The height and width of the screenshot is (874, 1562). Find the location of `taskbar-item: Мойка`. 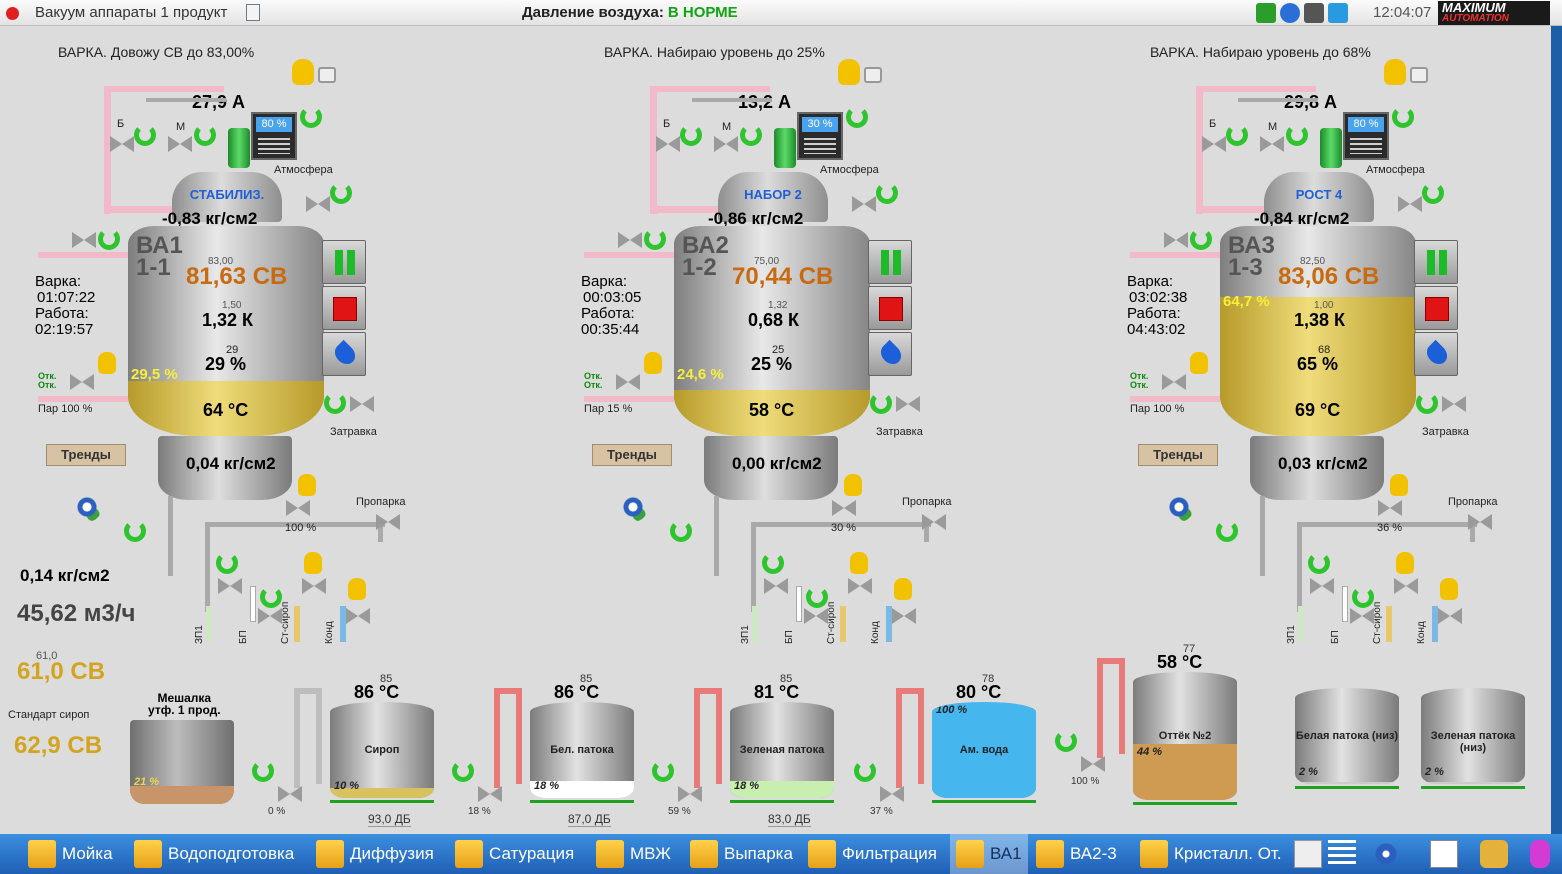

taskbar-item: Мойка is located at coordinates (70, 854).